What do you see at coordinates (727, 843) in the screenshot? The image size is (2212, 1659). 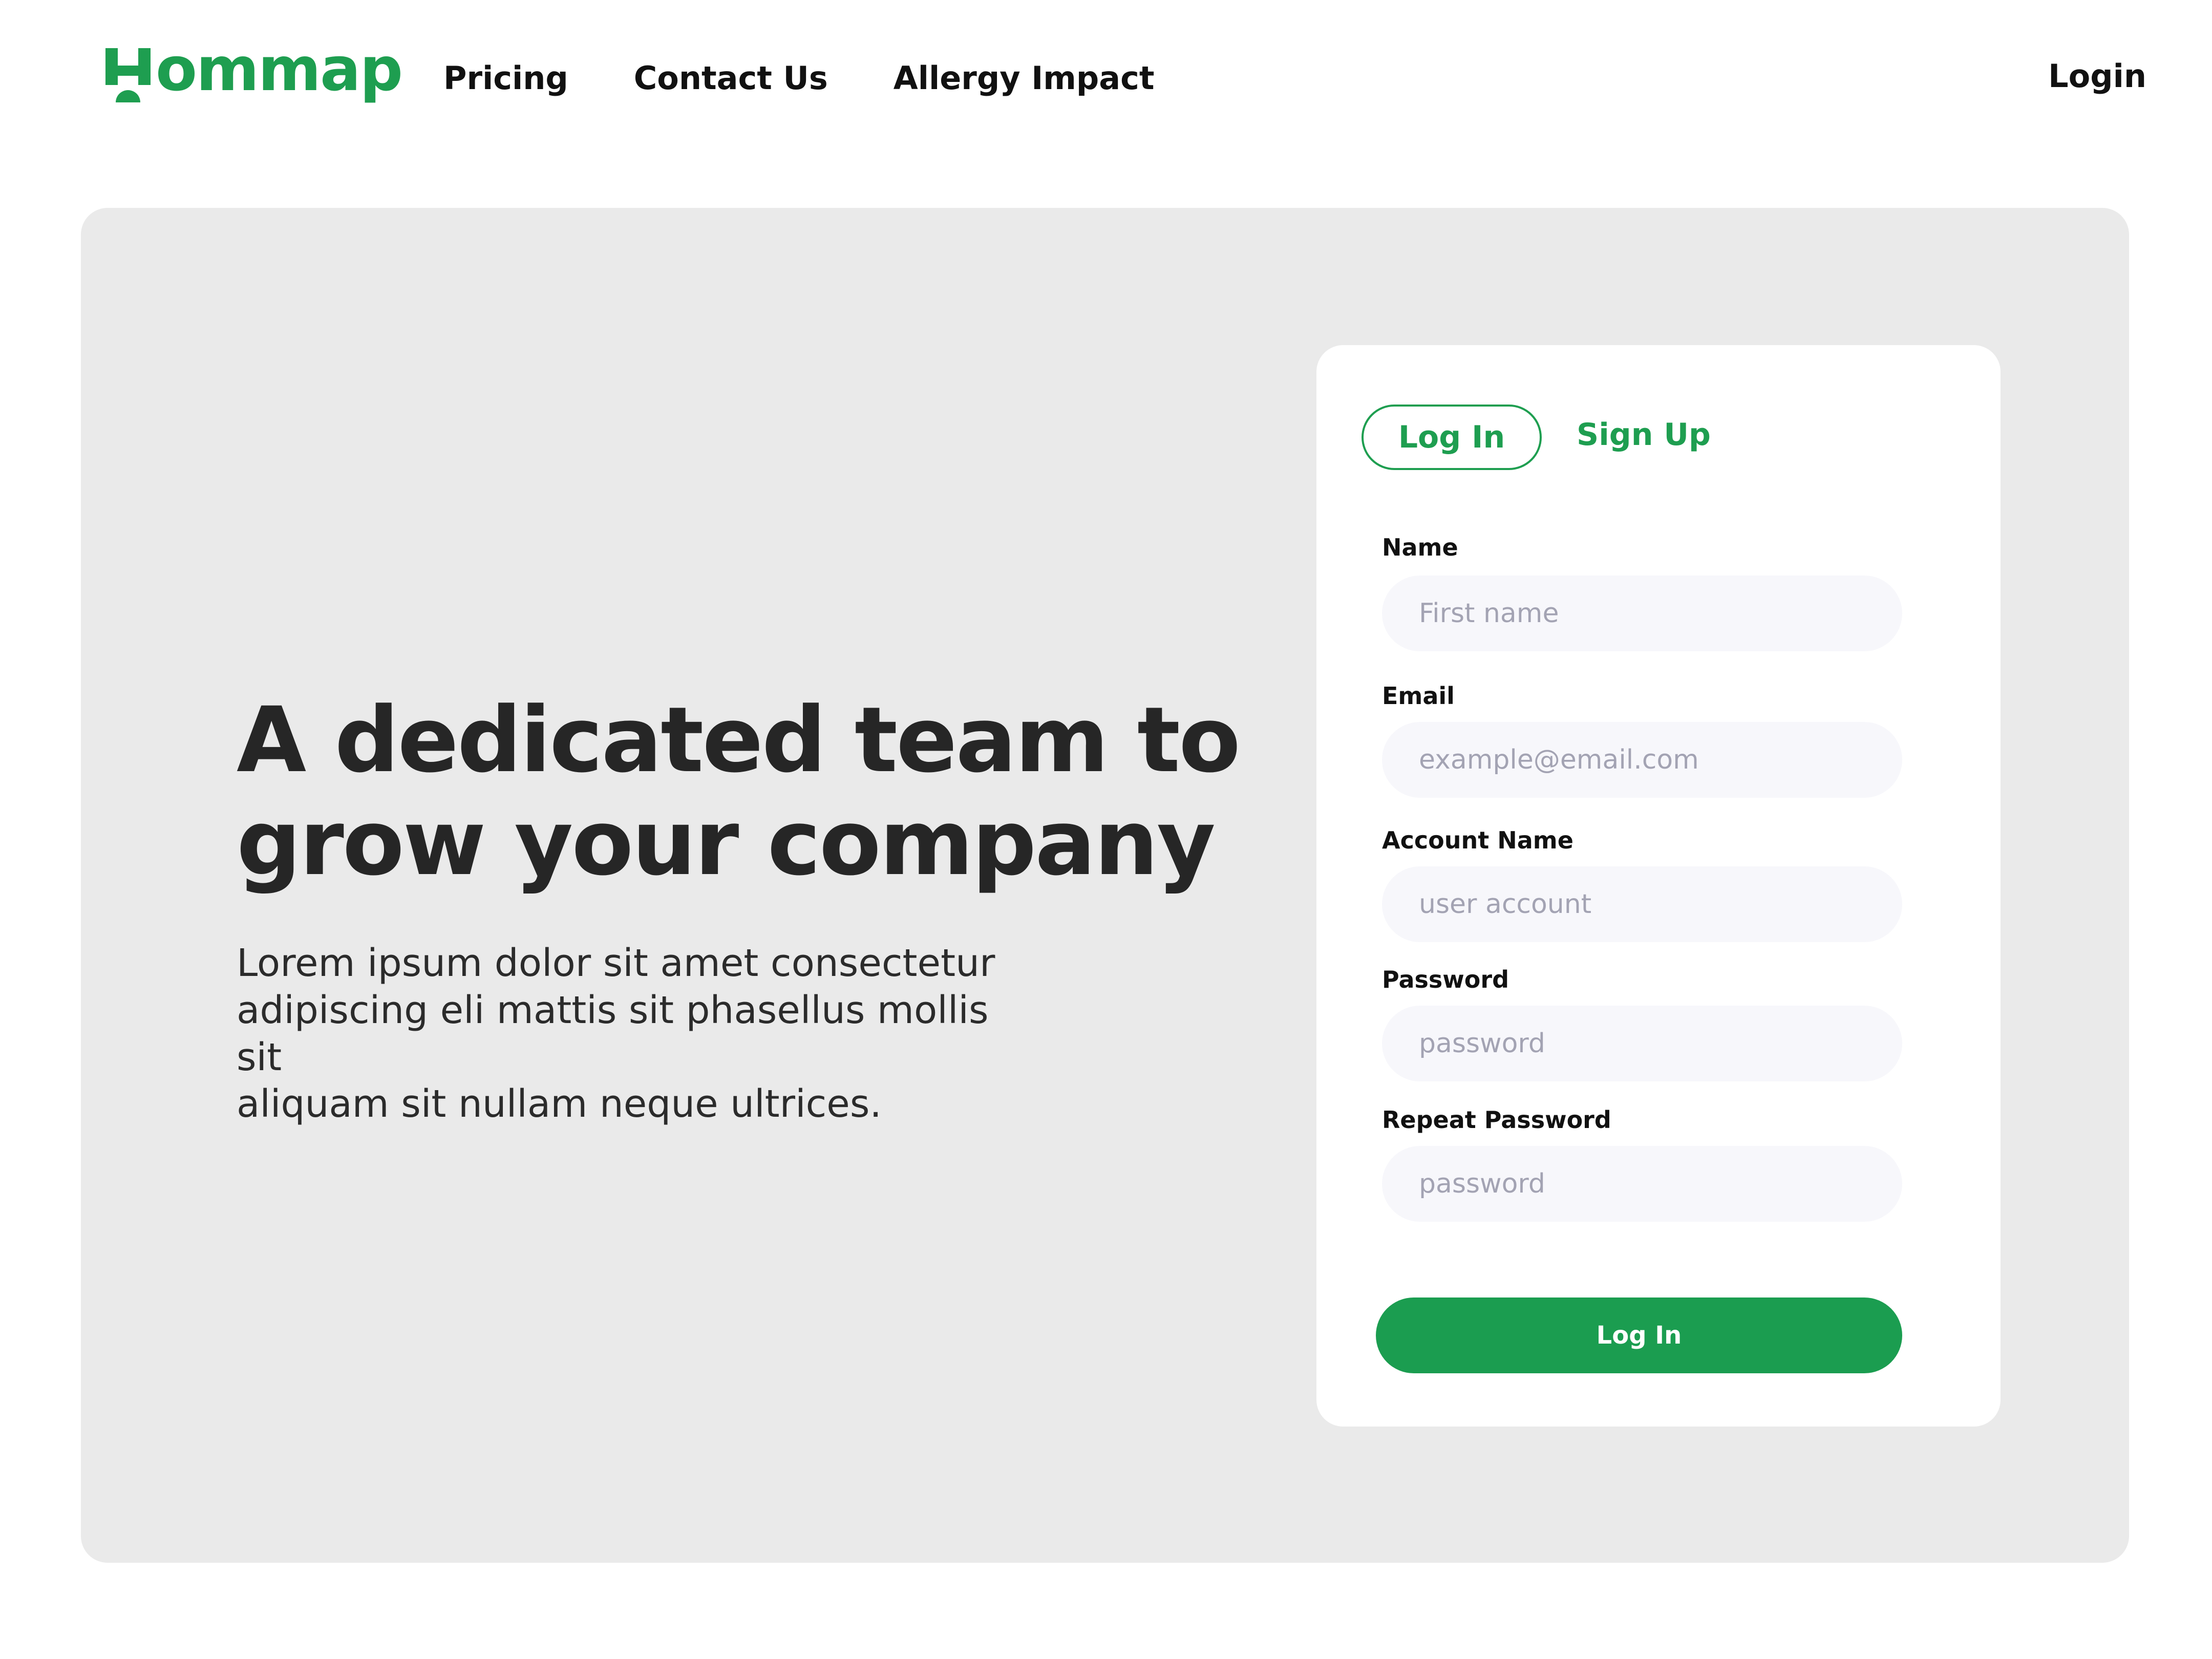 I see `hero-headline-line-2: grow your company` at bounding box center [727, 843].